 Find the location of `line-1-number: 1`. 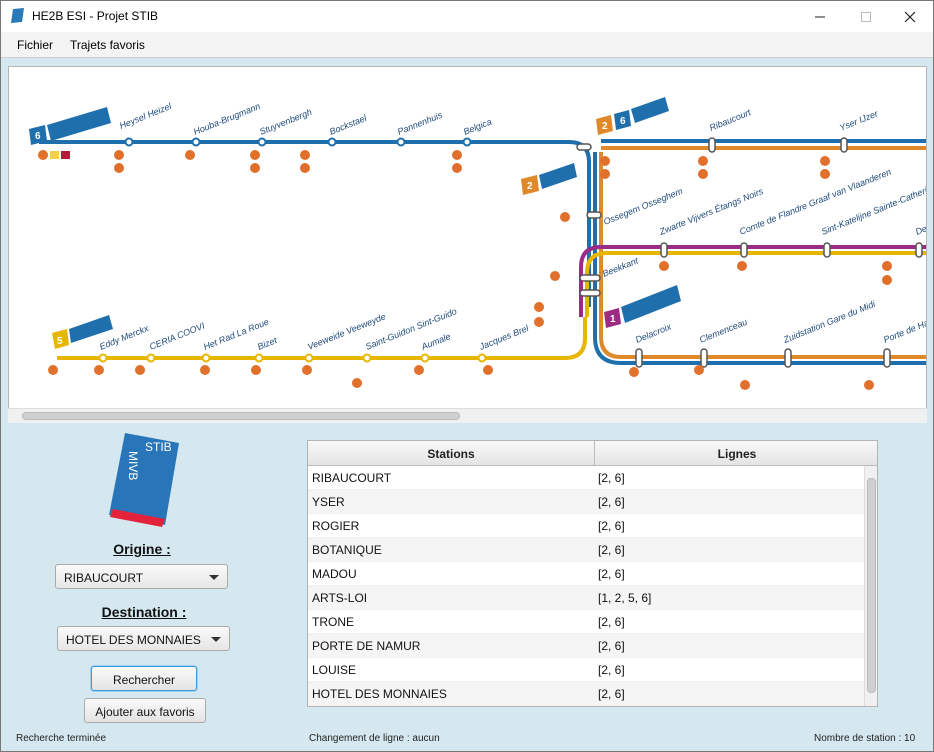

line-1-number: 1 is located at coordinates (613, 319).